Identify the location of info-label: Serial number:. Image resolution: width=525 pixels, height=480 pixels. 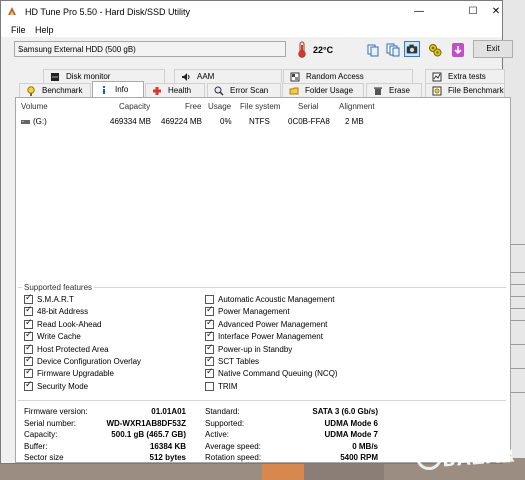
(50, 423).